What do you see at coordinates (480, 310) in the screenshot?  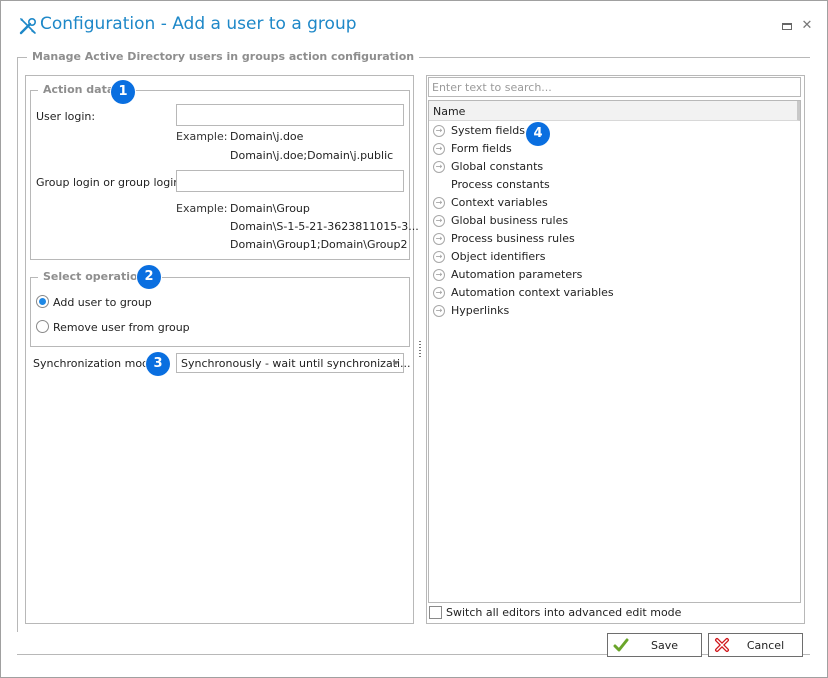 I see `tree-item-label: Hyperlinks` at bounding box center [480, 310].